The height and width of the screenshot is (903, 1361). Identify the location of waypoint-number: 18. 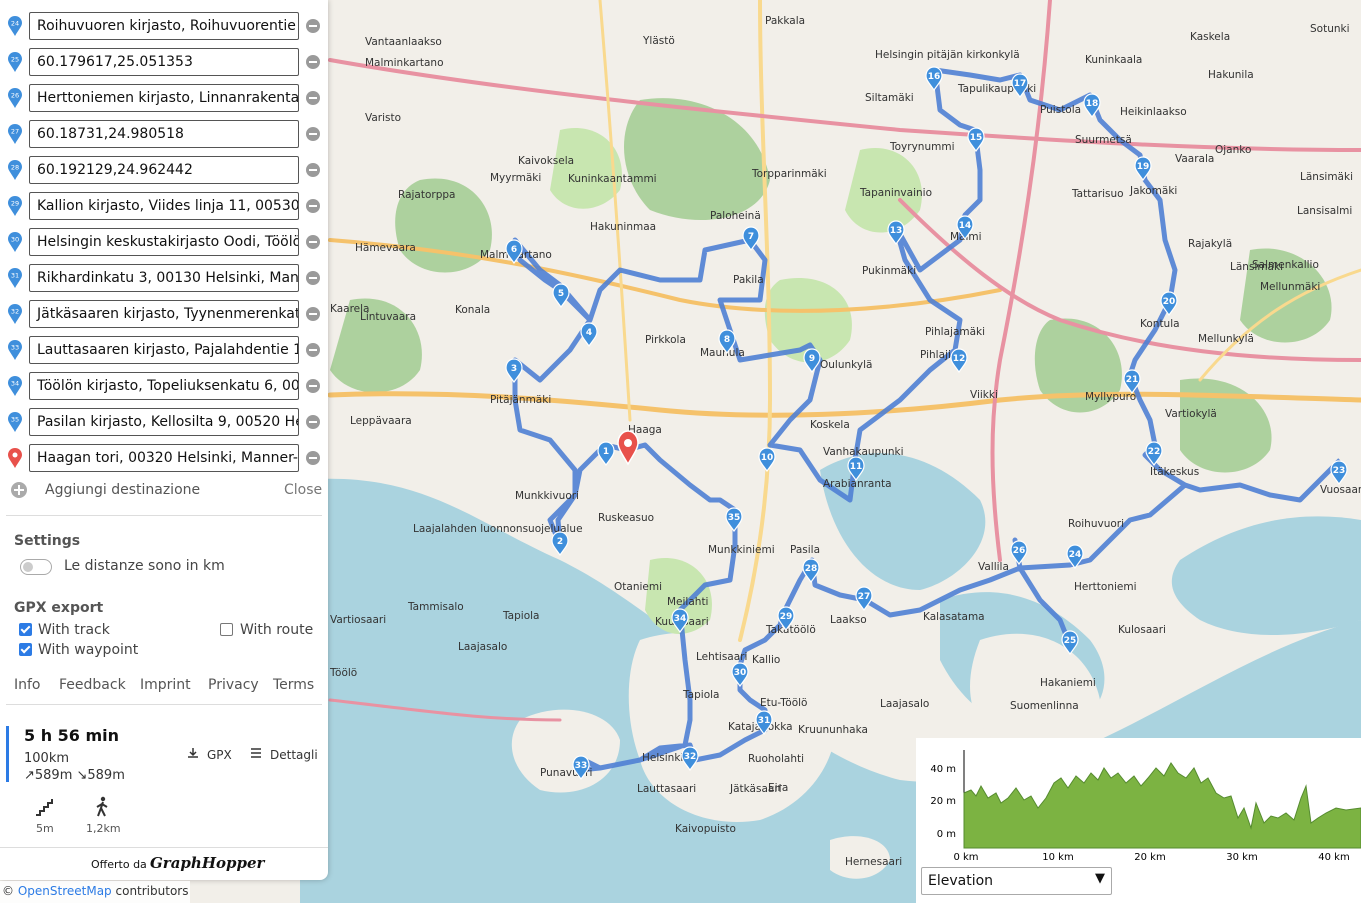
(1092, 104).